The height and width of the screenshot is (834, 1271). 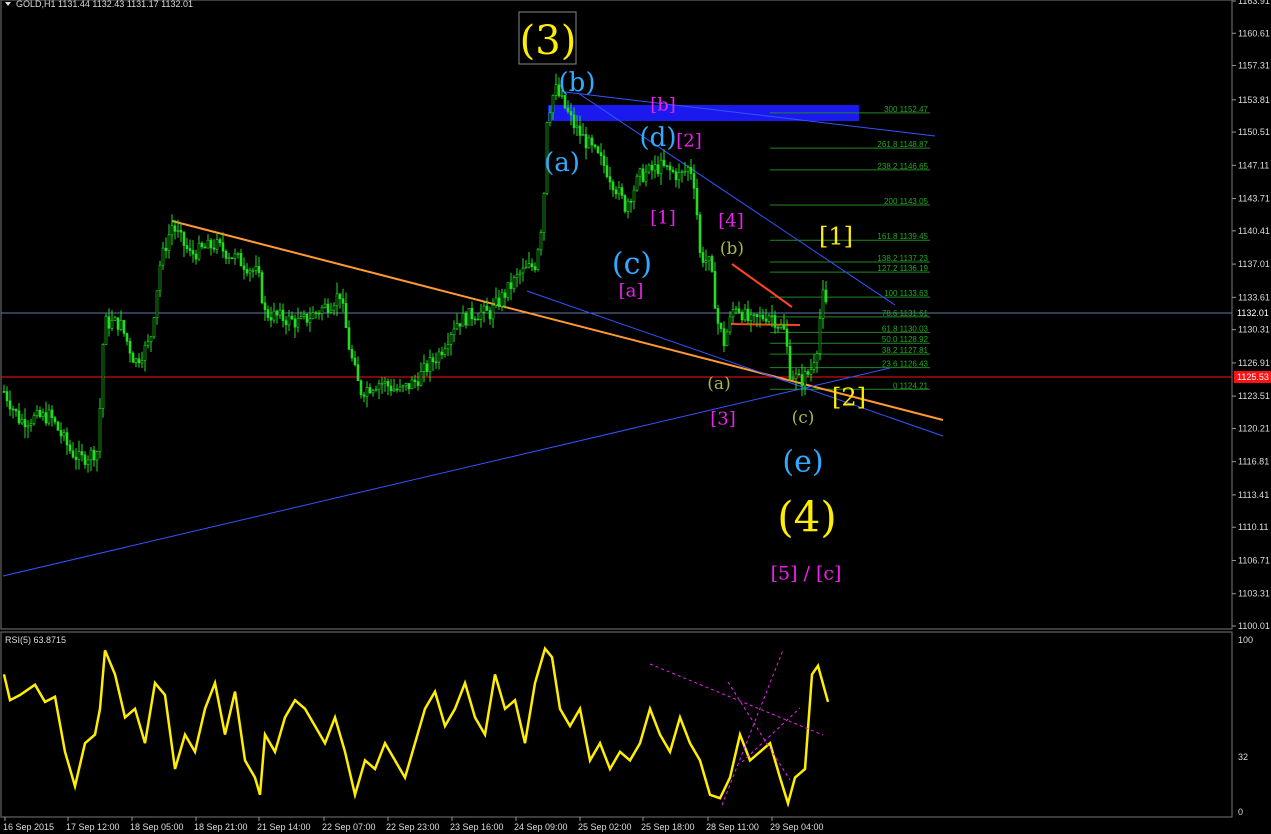 What do you see at coordinates (905, 350) in the screenshot?
I see `fib-level-label: 38.2 1127.81` at bounding box center [905, 350].